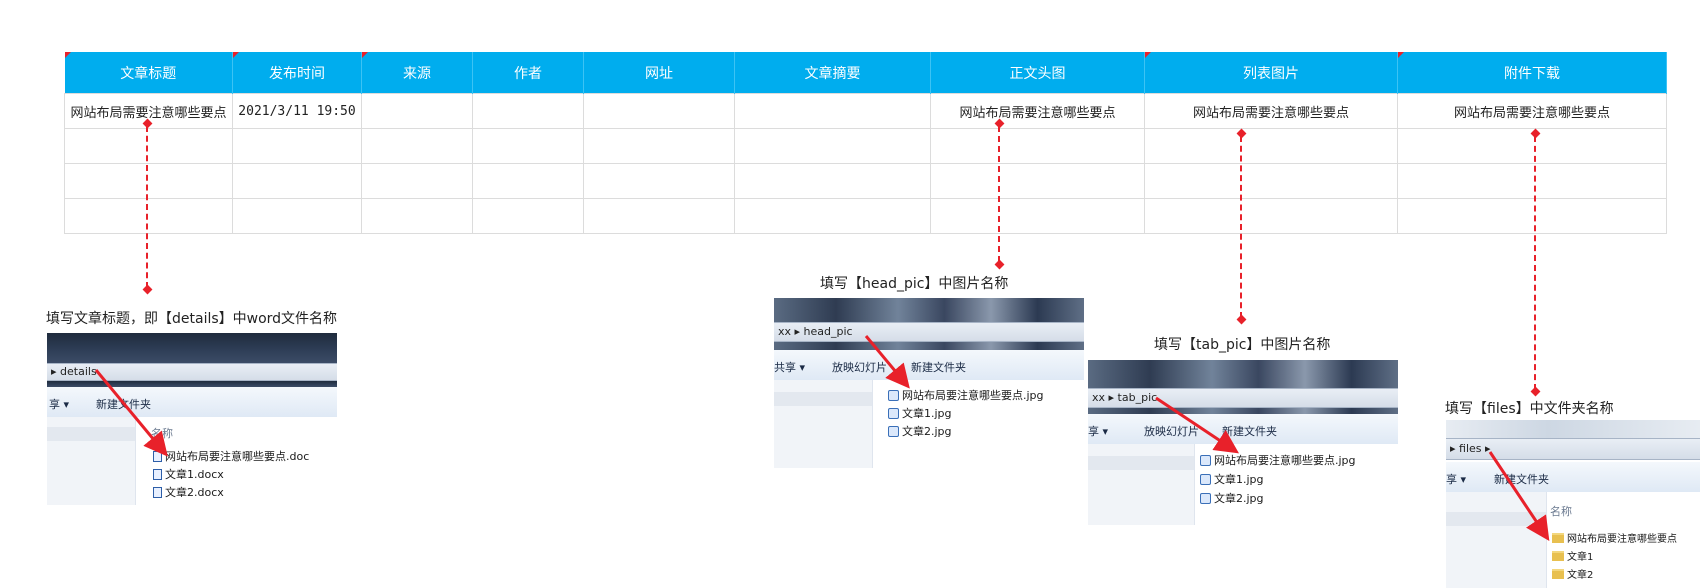 The image size is (1700, 588). I want to click on header-cell-summary: 文章摘要, so click(832, 73).